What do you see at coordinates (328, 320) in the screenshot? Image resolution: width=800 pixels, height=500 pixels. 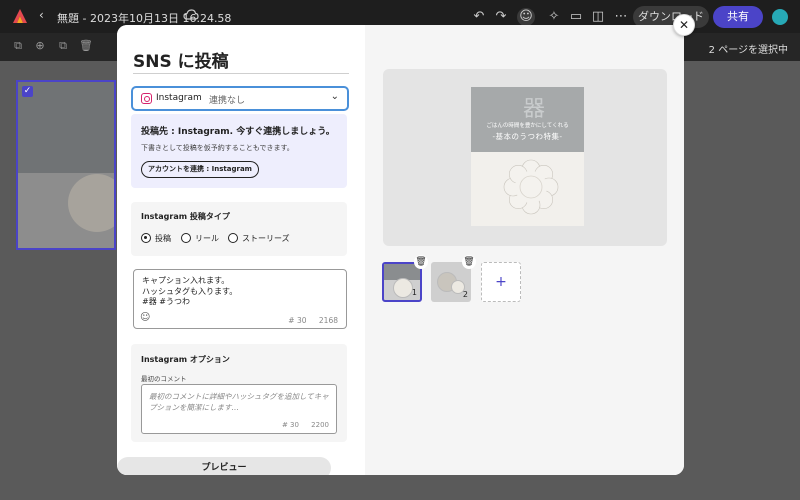 I see `caption-char-count: 2168` at bounding box center [328, 320].